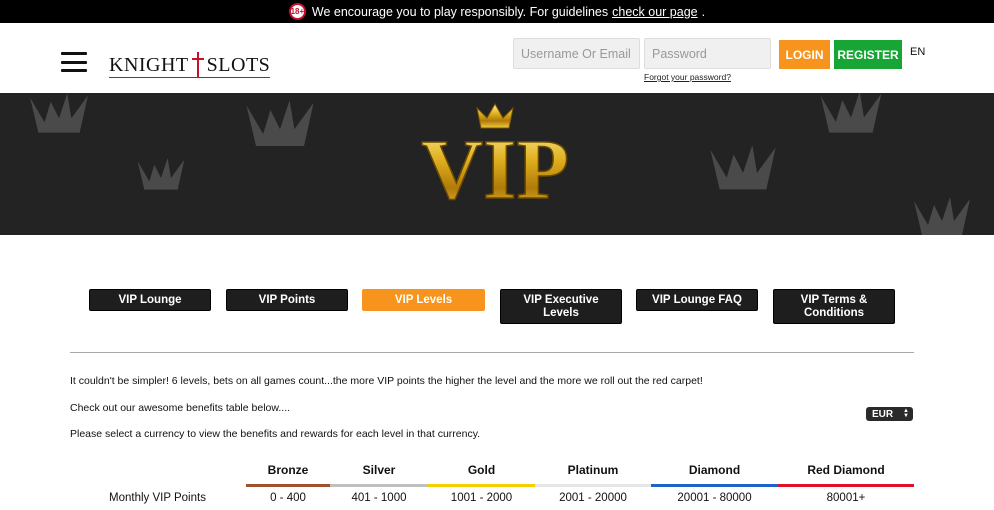 This screenshot has height=510, width=994. I want to click on tab-vip-terms-conditions: VIP Terms & Conditions, so click(834, 306).